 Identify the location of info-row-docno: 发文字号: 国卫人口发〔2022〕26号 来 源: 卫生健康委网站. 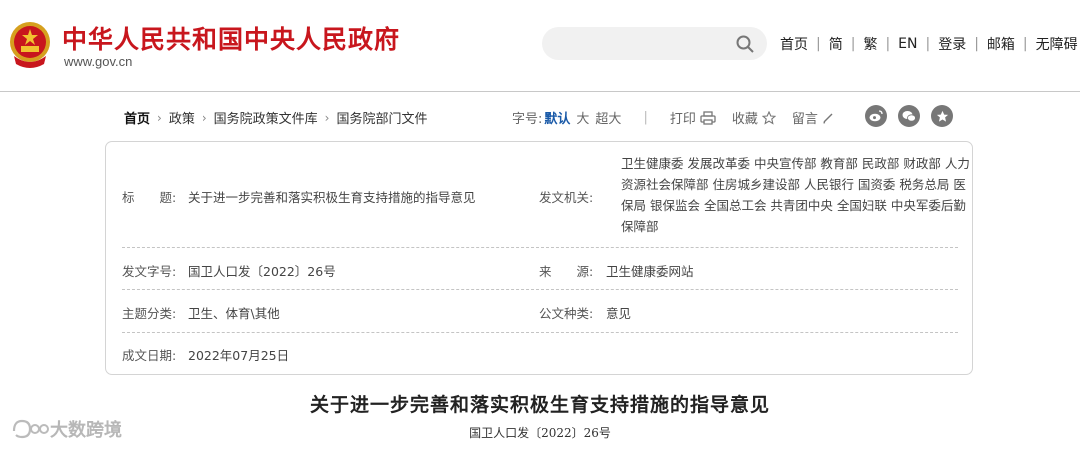
(540, 268).